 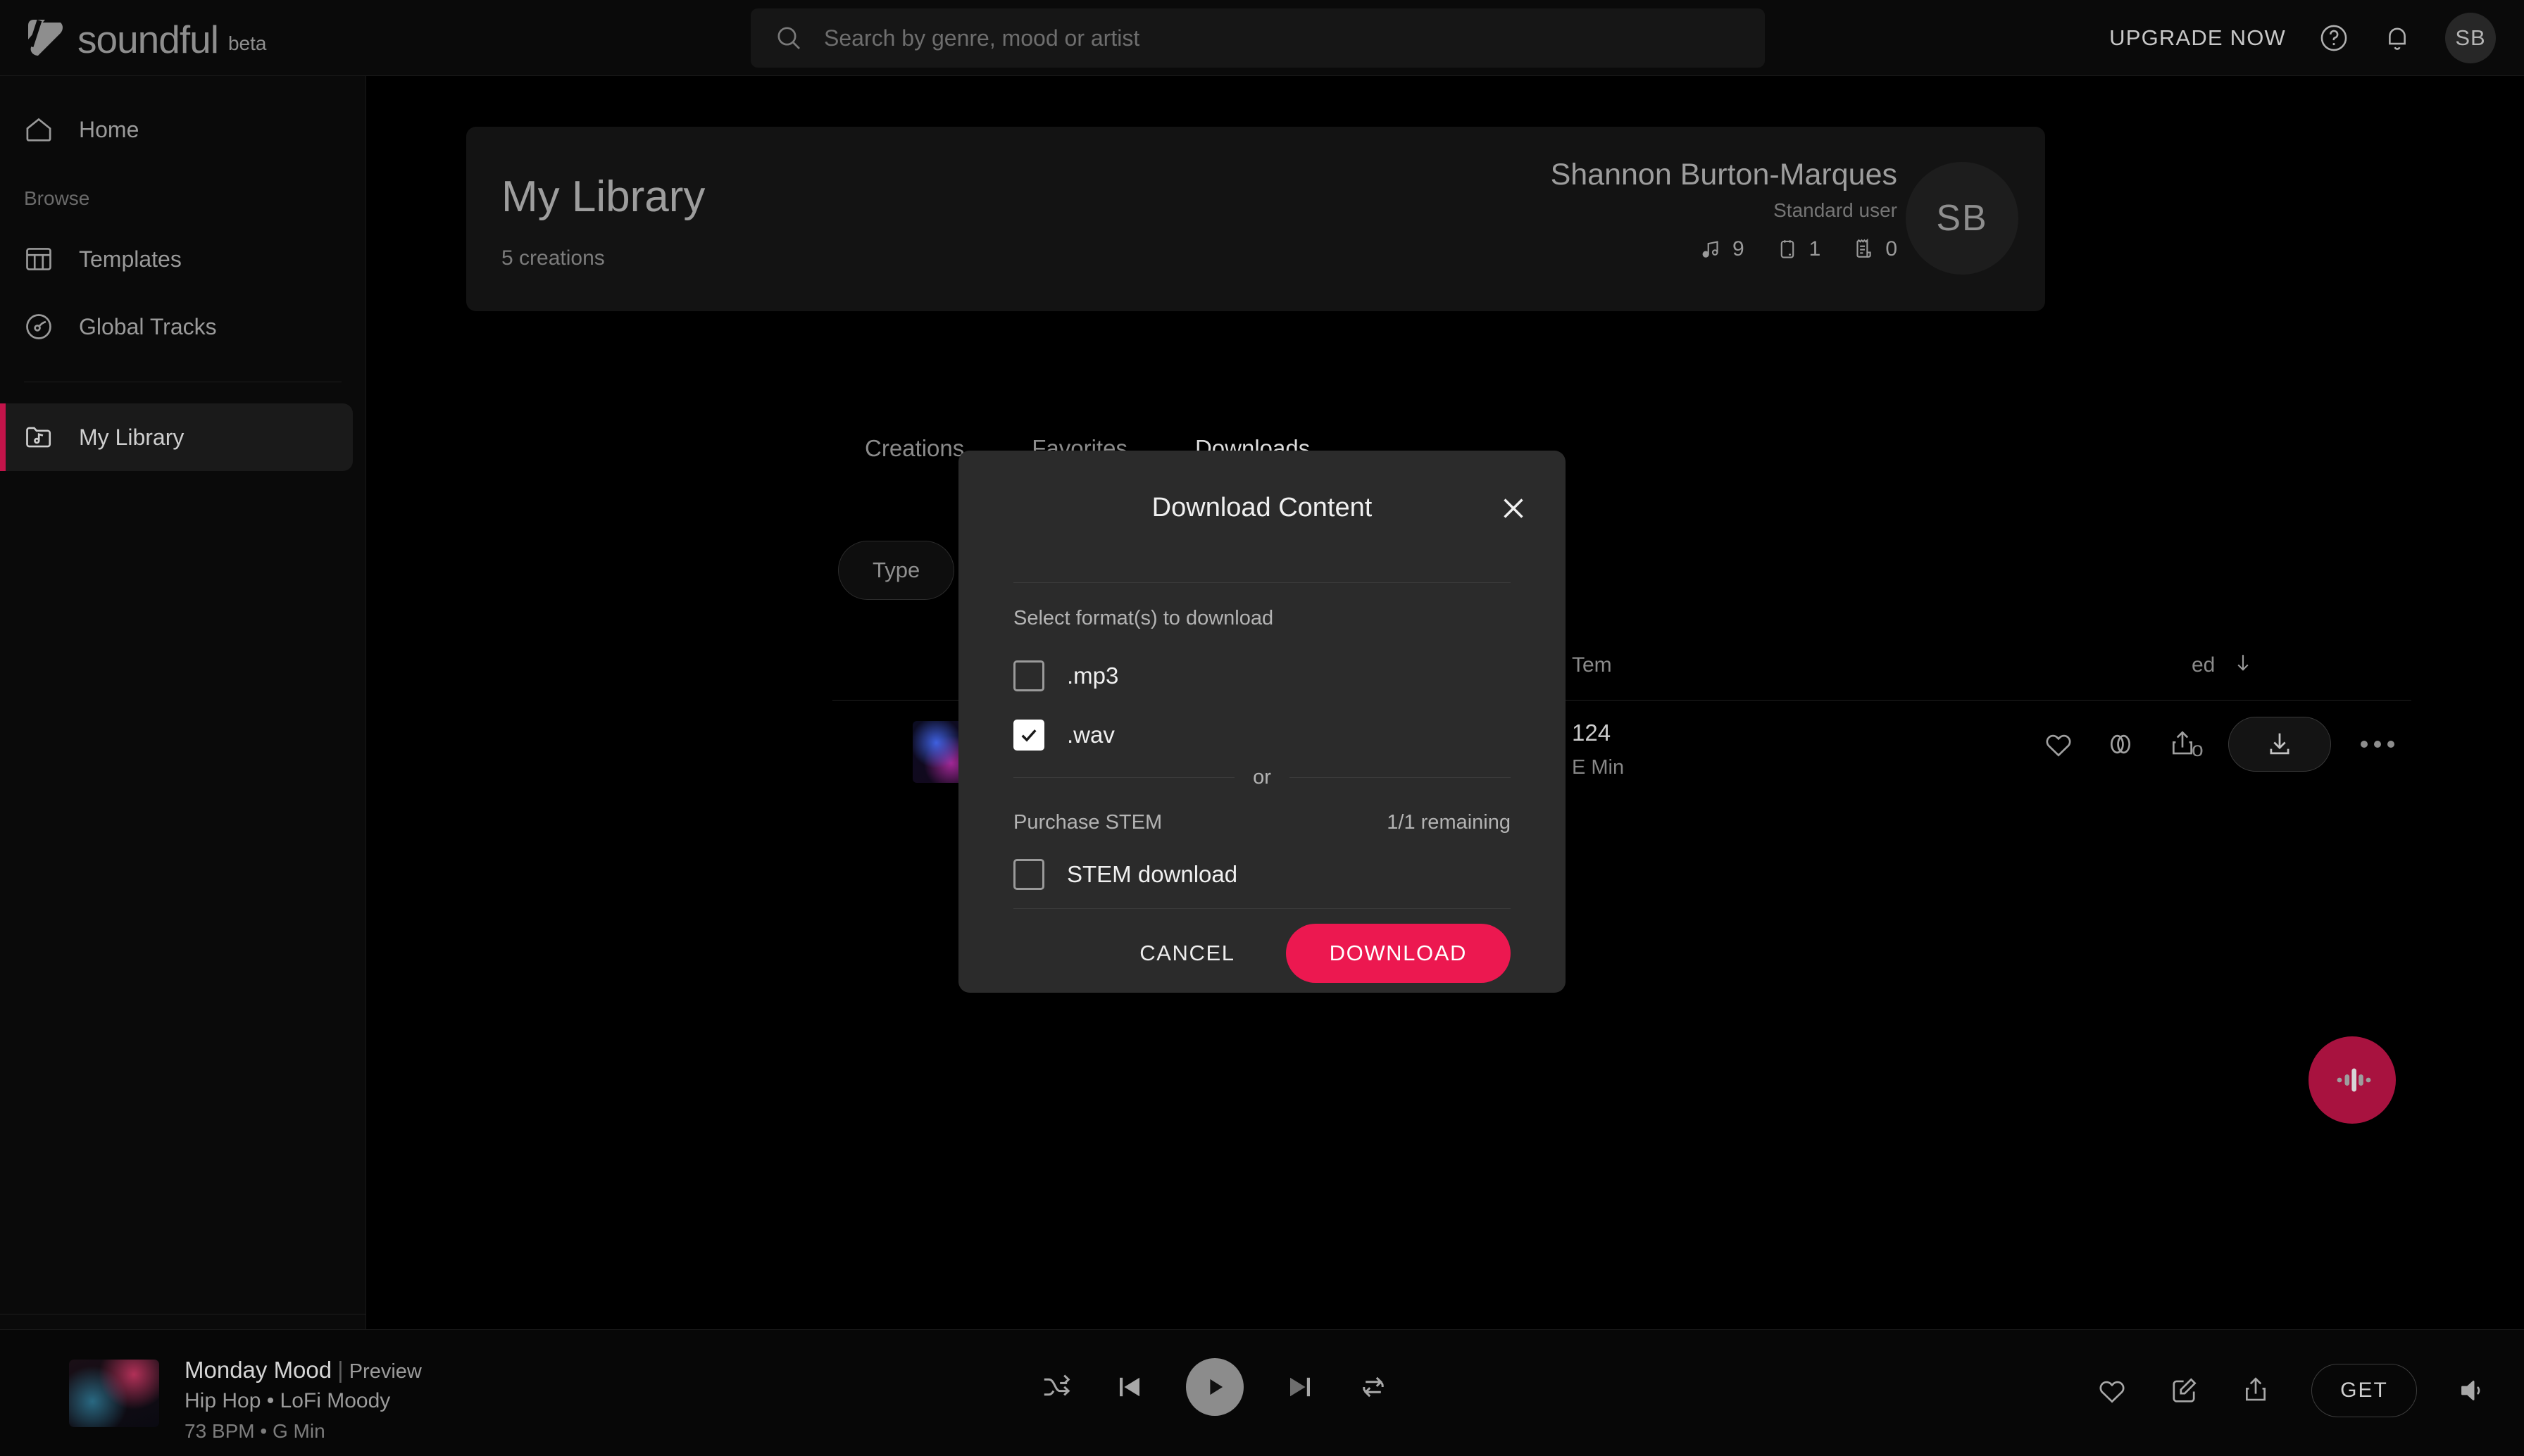 What do you see at coordinates (2397, 38) in the screenshot?
I see `notifications-bell-icon` at bounding box center [2397, 38].